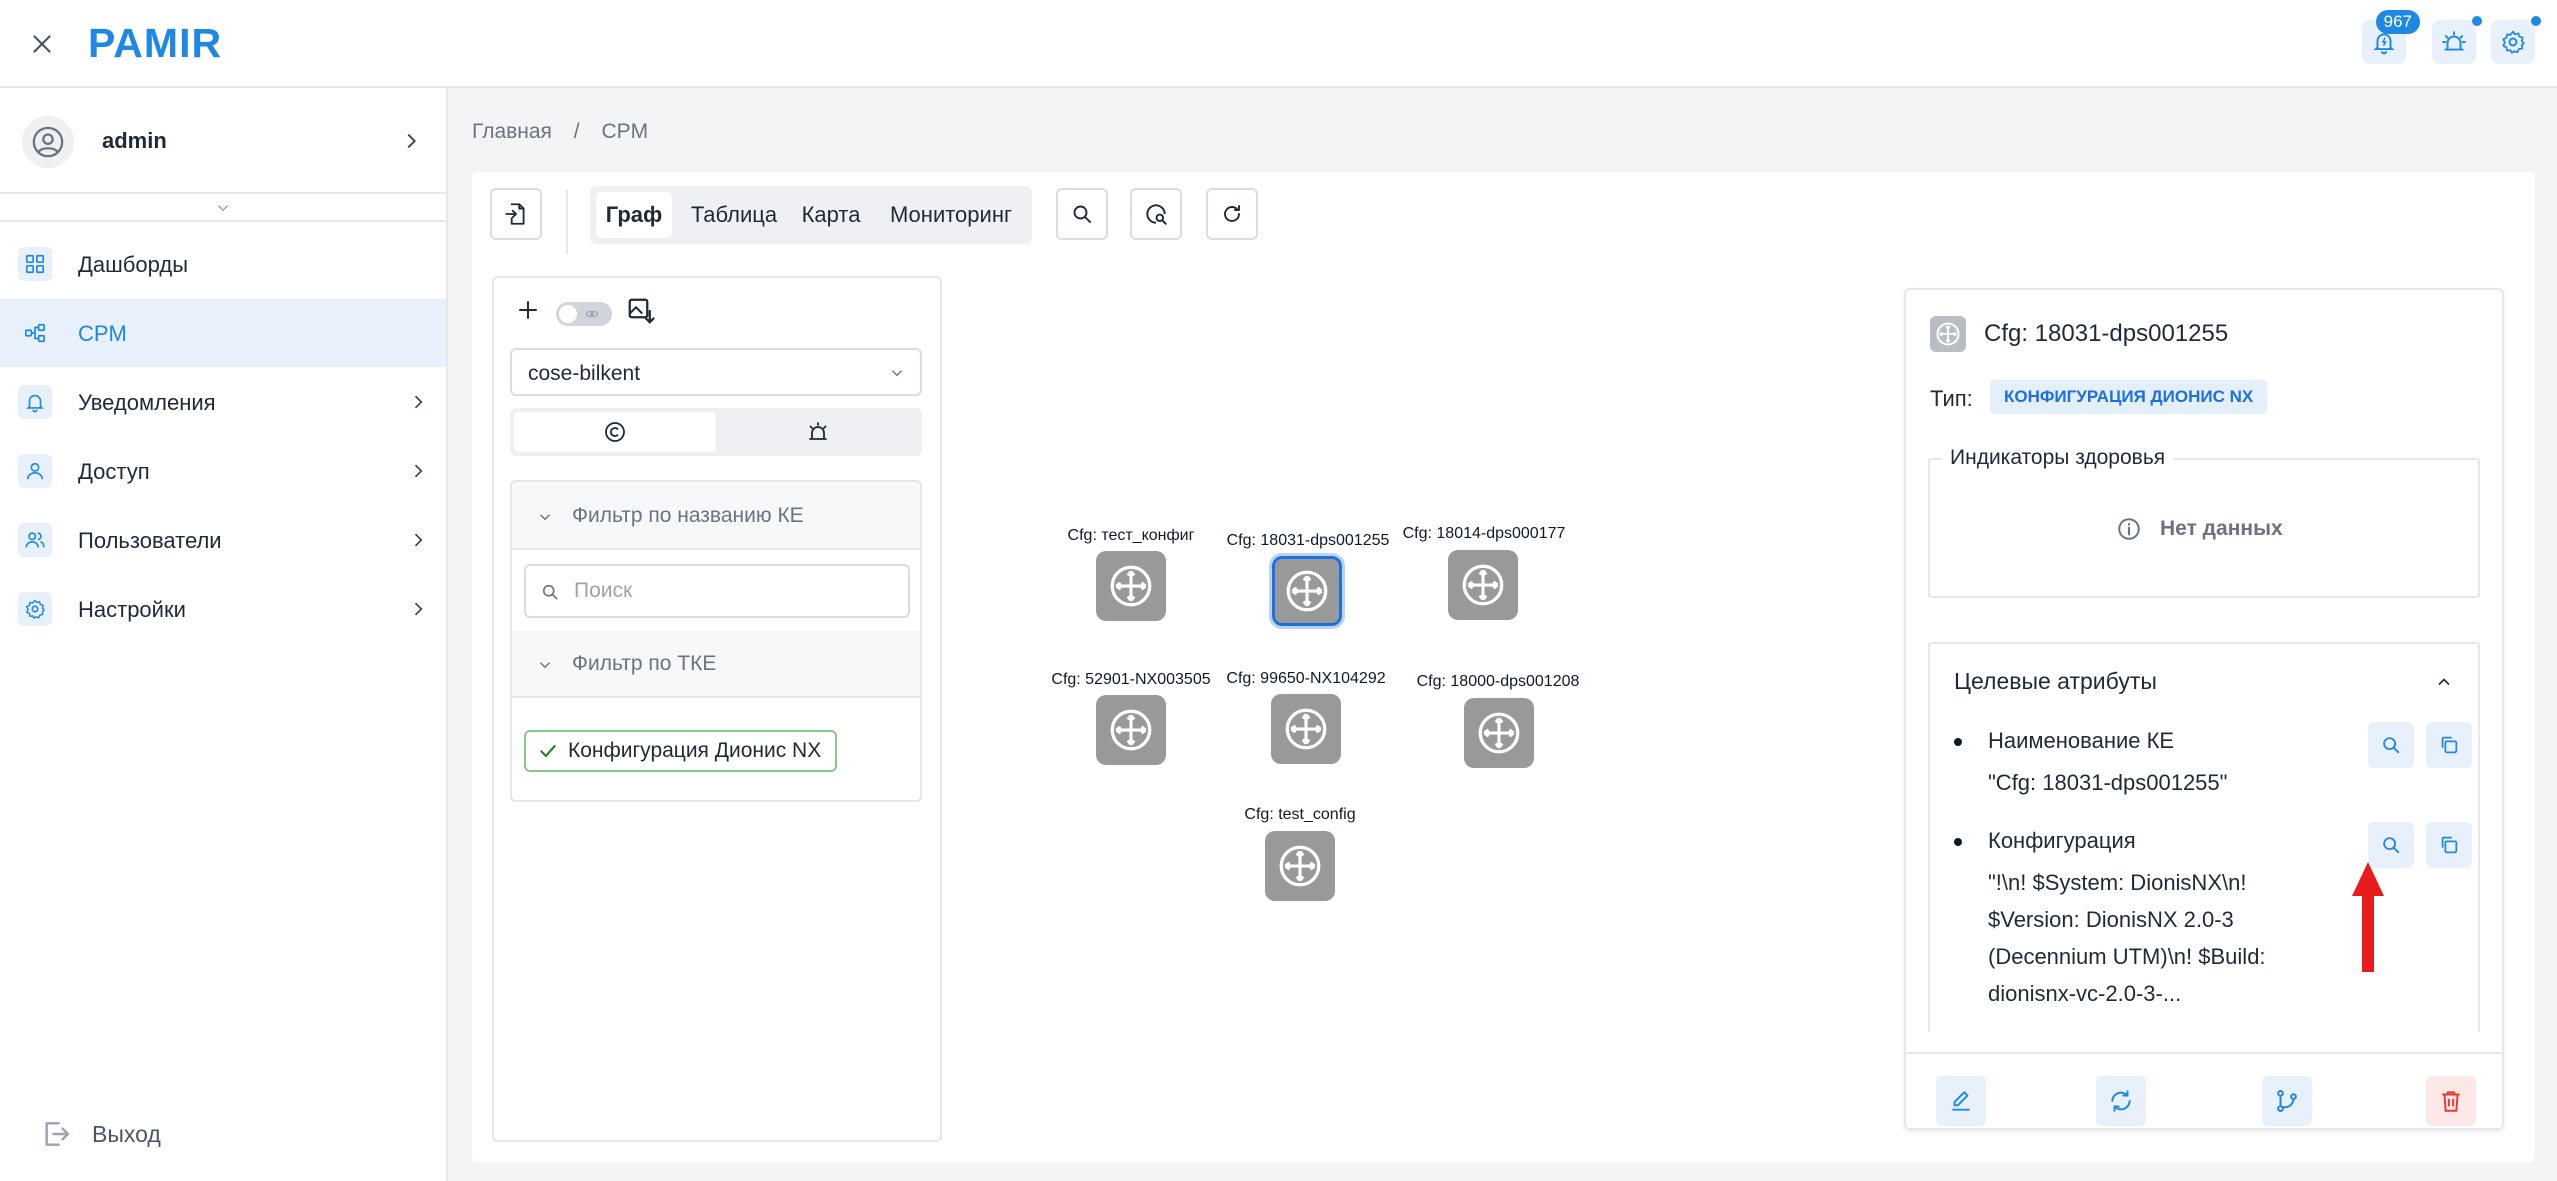 This screenshot has width=2557, height=1181. Describe the element at coordinates (35, 264) in the screenshot. I see `dashboard-icon` at that location.